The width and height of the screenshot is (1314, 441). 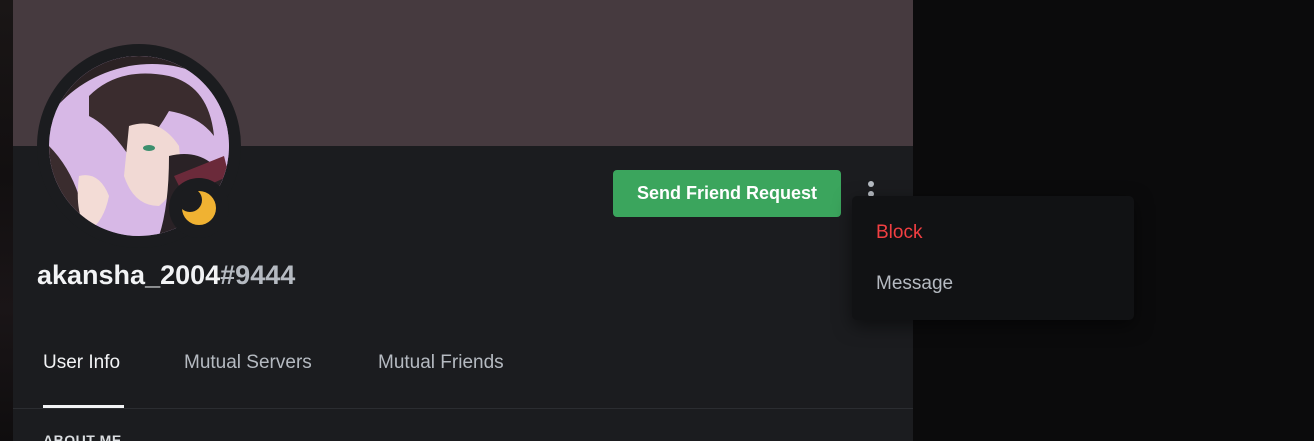 What do you see at coordinates (248, 363) in the screenshot?
I see `tab-mutual-servers: Mutual Servers` at bounding box center [248, 363].